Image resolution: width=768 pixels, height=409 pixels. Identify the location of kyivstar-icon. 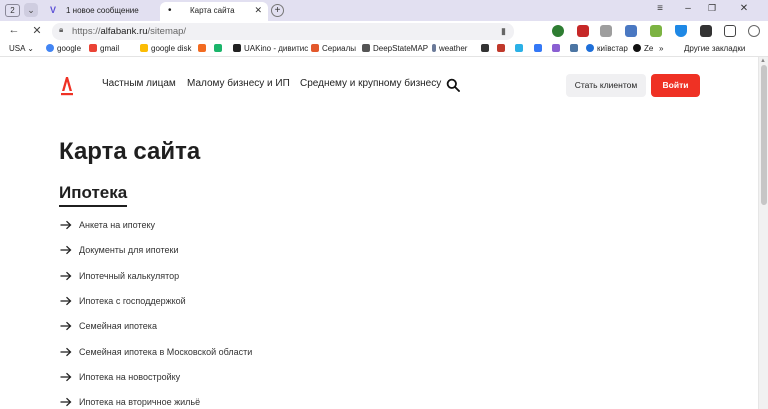
(590, 48).